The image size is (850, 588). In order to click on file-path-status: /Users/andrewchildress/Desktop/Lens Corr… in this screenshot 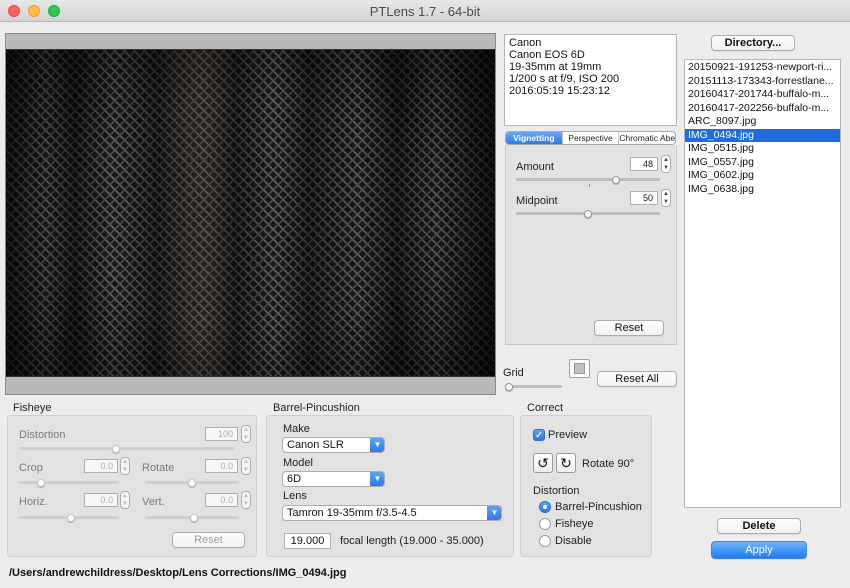, I will do `click(178, 573)`.